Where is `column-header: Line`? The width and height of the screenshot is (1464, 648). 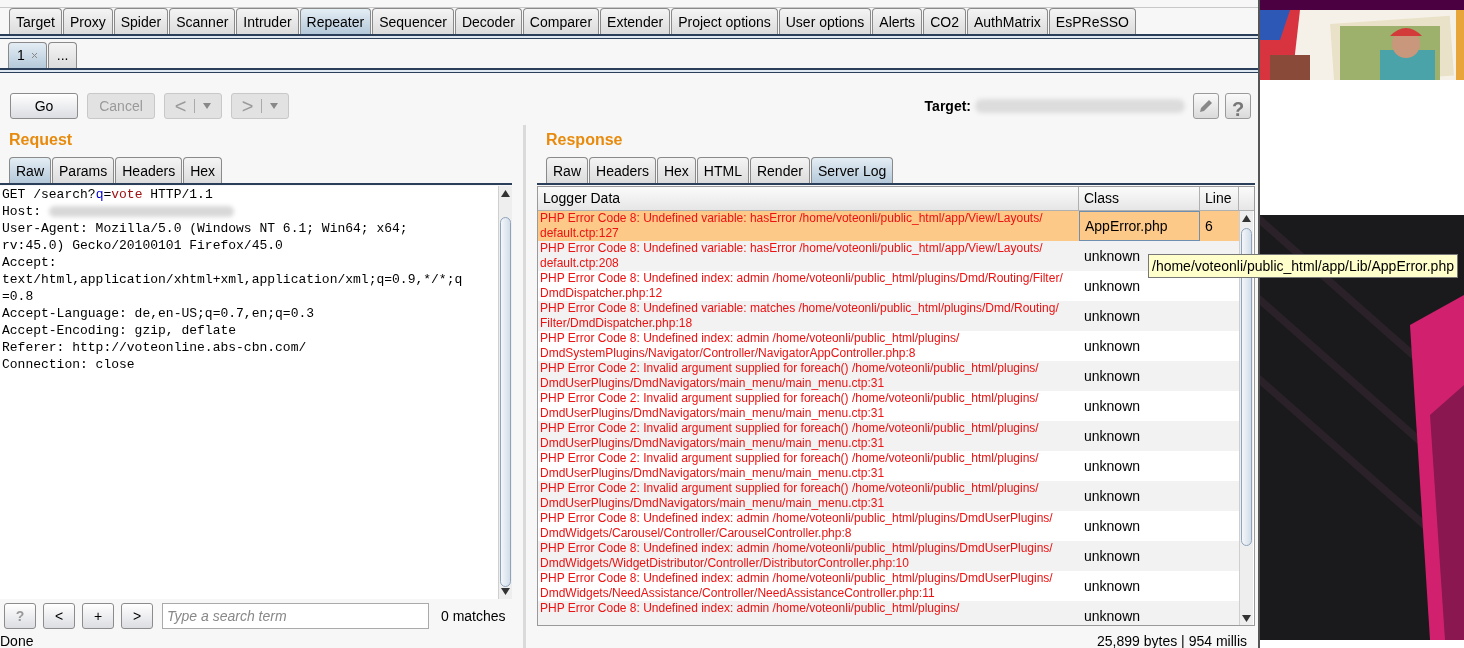
column-header: Line is located at coordinates (1219, 198).